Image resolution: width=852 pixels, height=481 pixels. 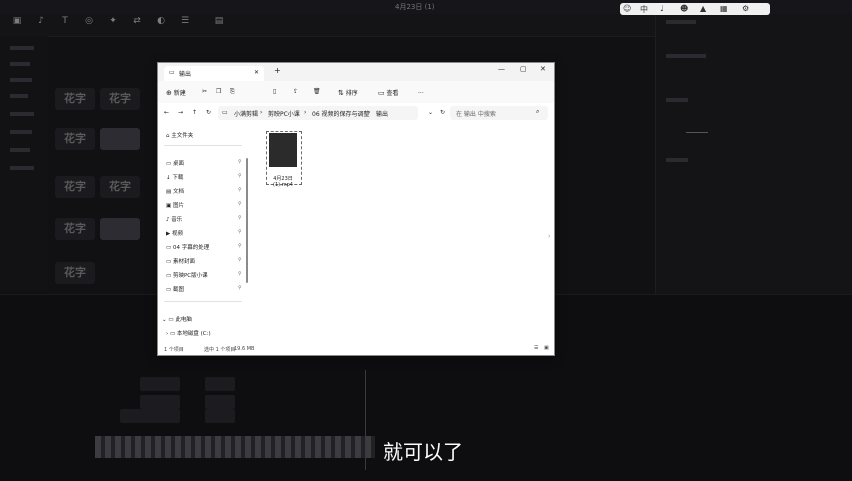 What do you see at coordinates (442, 112) in the screenshot?
I see `refresh-address-icon: ↻` at bounding box center [442, 112].